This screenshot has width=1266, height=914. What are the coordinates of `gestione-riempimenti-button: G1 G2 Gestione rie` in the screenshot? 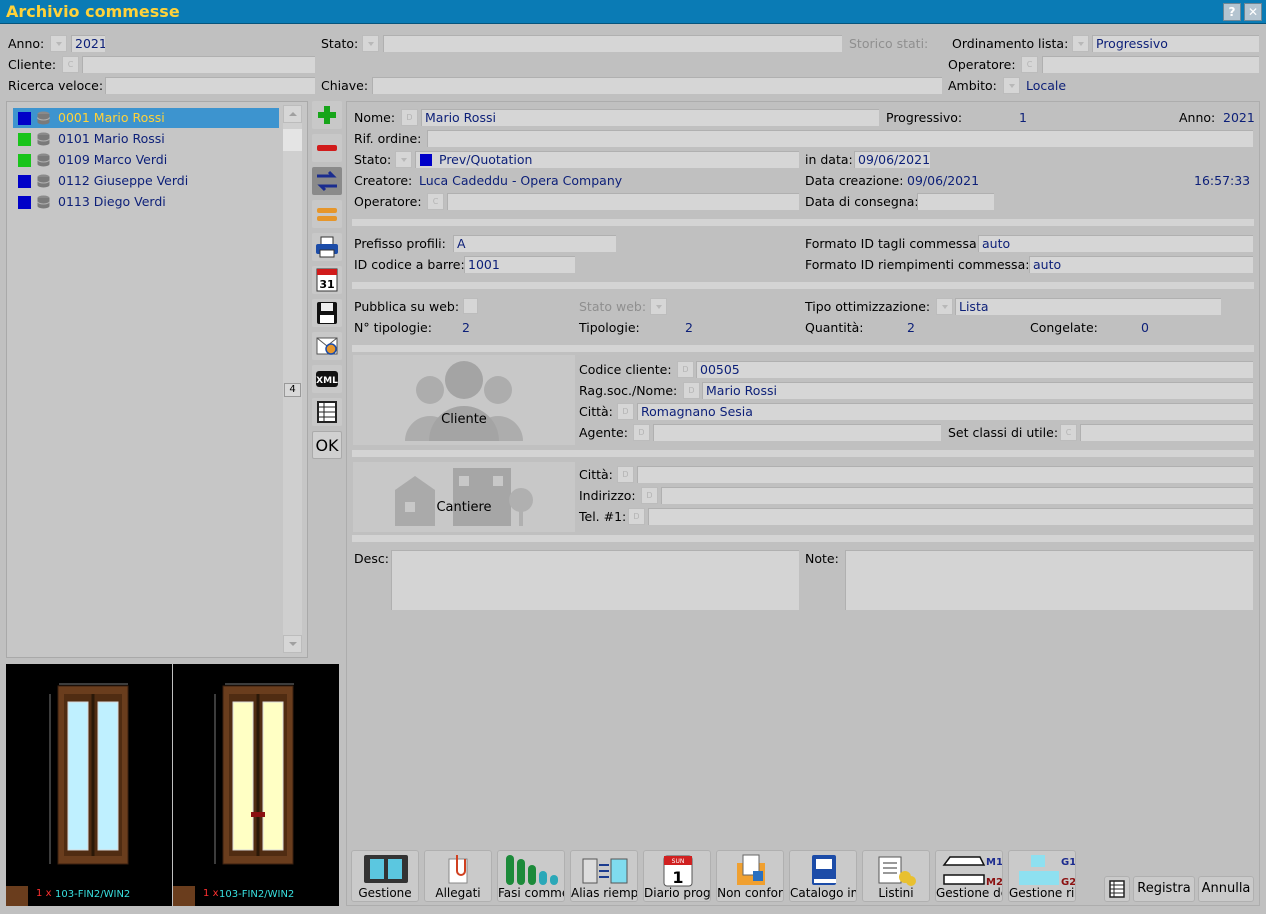 It's located at (1042, 876).